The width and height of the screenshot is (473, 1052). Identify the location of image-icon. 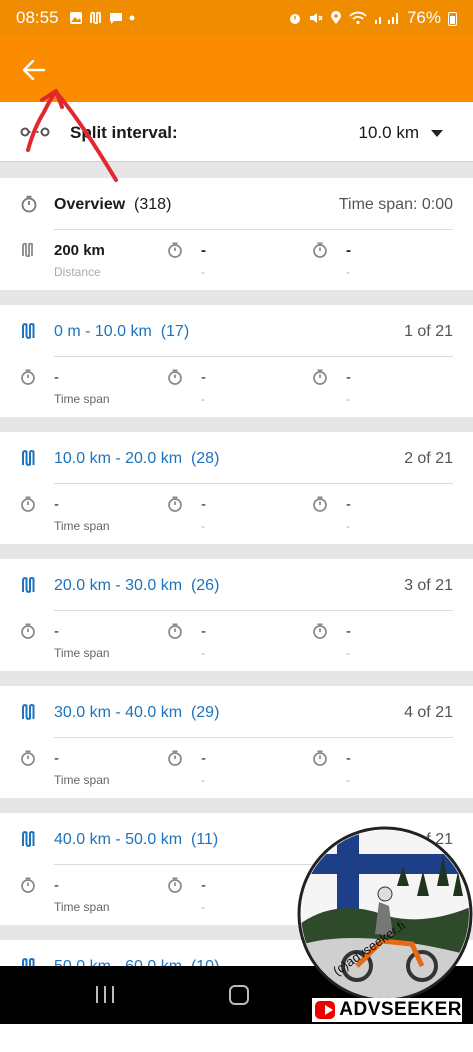
(75, 18).